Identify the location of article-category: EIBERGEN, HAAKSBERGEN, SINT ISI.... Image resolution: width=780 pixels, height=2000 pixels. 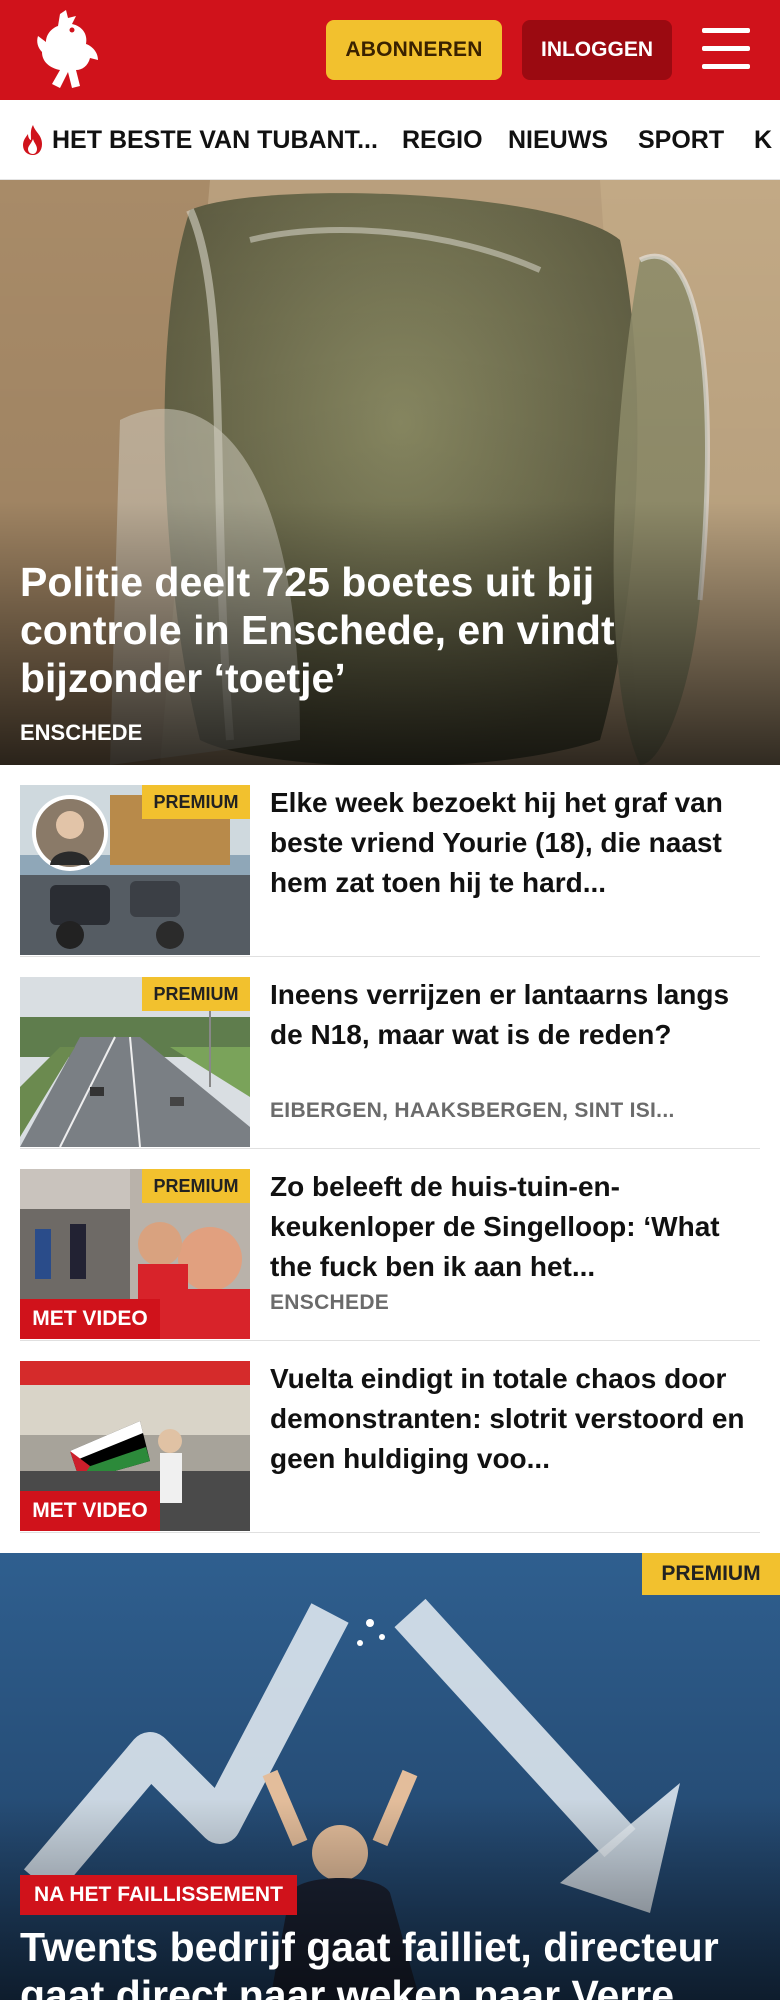
(472, 1110).